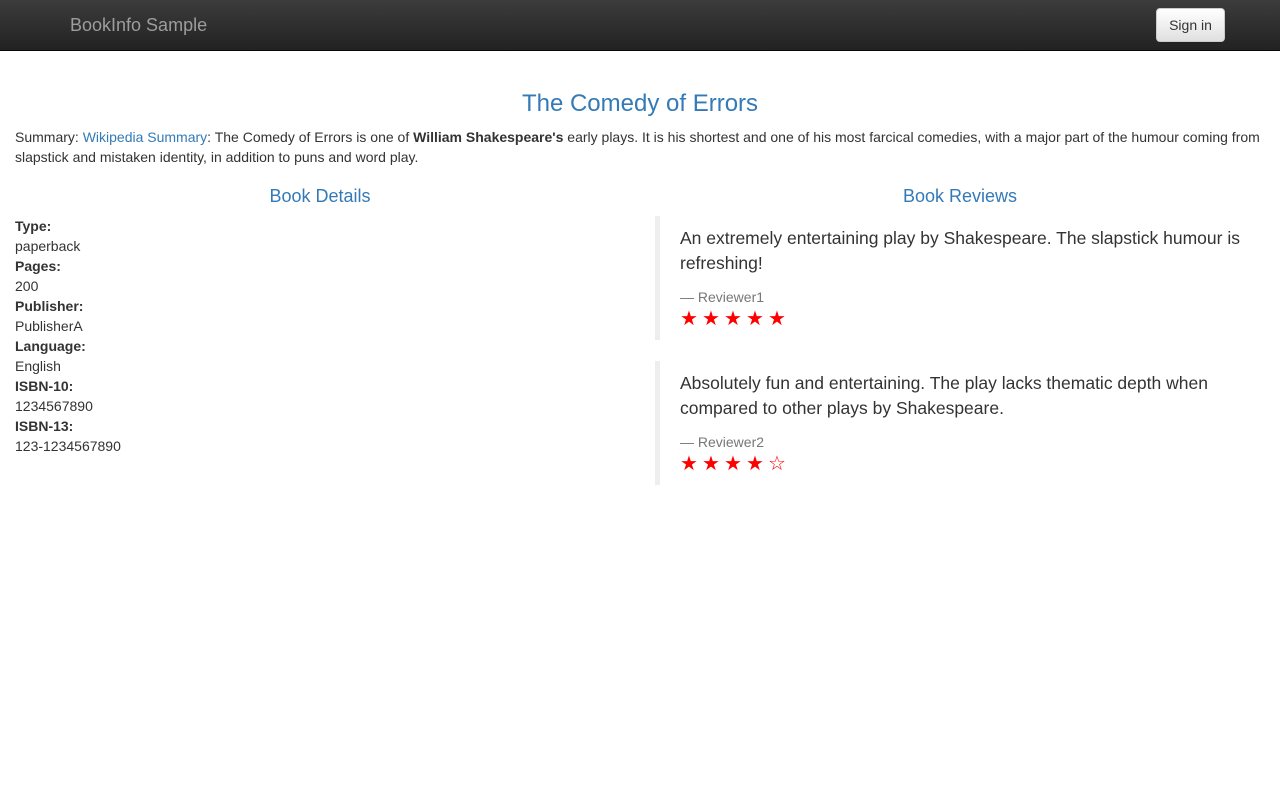  I want to click on detail-value-isbn10: 1234567890, so click(54, 406).